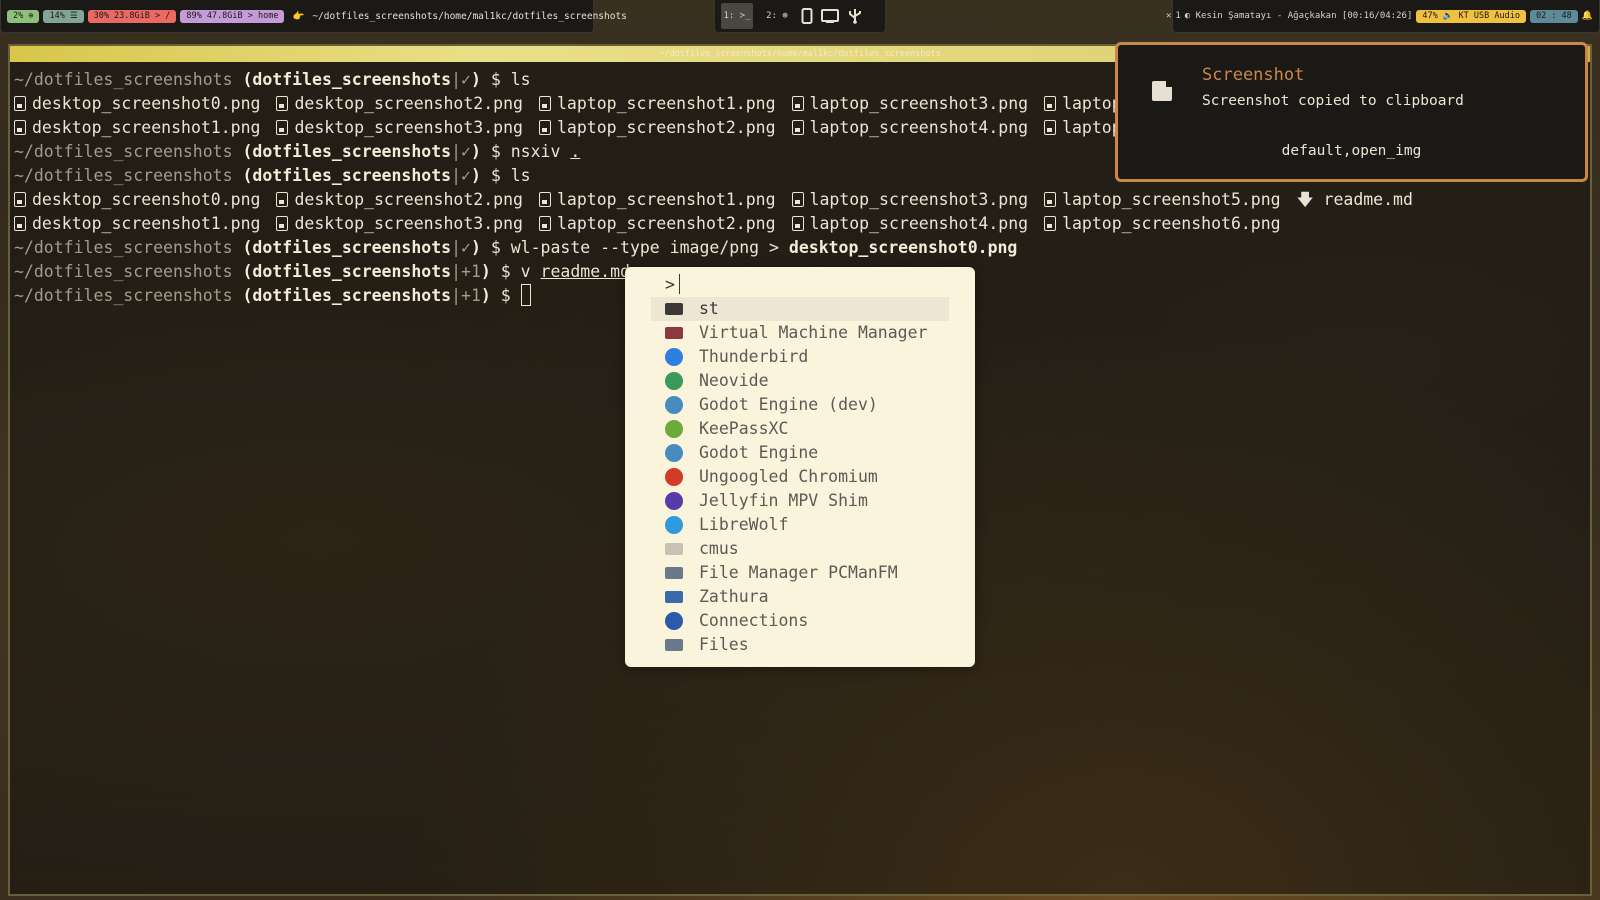  Describe the element at coordinates (800, 645) in the screenshot. I see `launcher-item: Files` at that location.